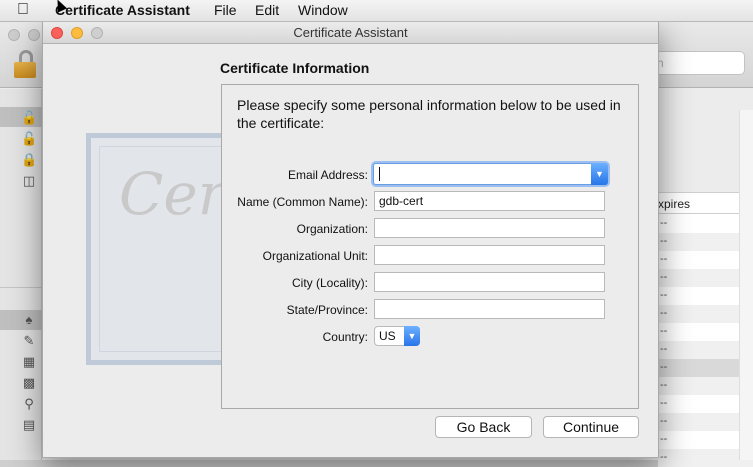  Describe the element at coordinates (489, 255) in the screenshot. I see `org-unit-field` at that location.